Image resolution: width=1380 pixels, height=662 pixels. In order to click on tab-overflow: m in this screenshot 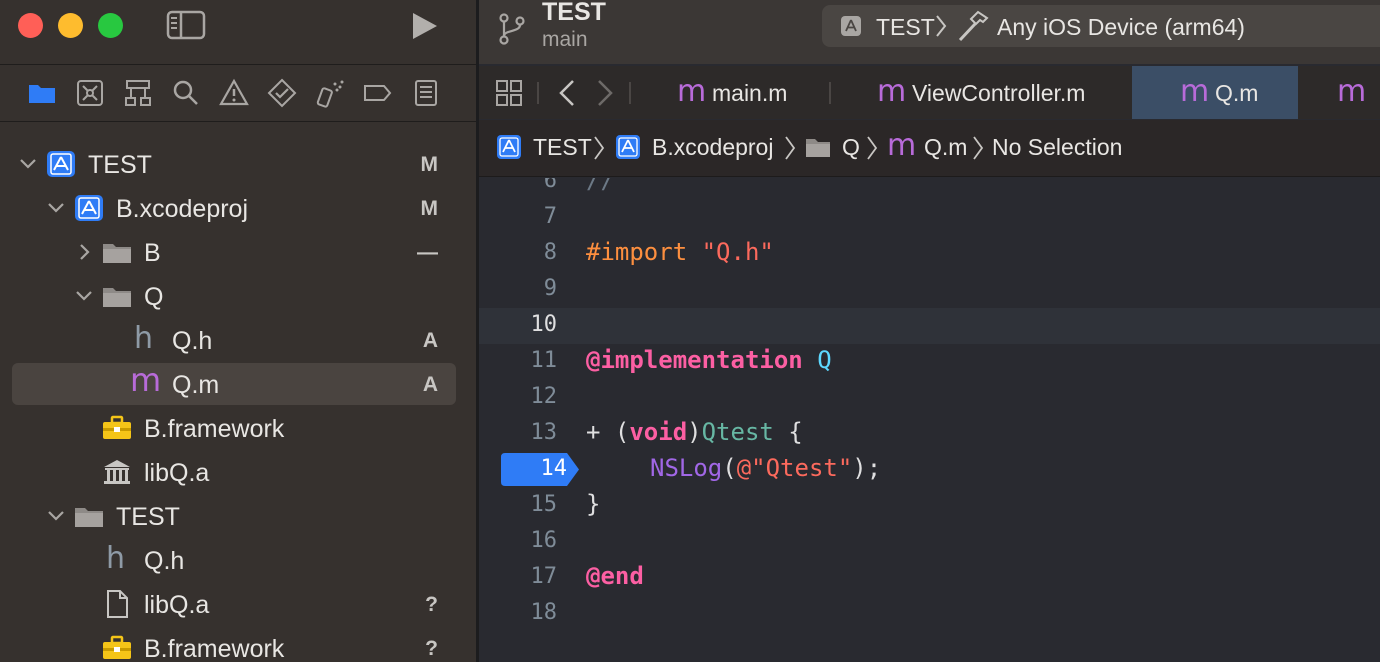, I will do `click(1339, 92)`.